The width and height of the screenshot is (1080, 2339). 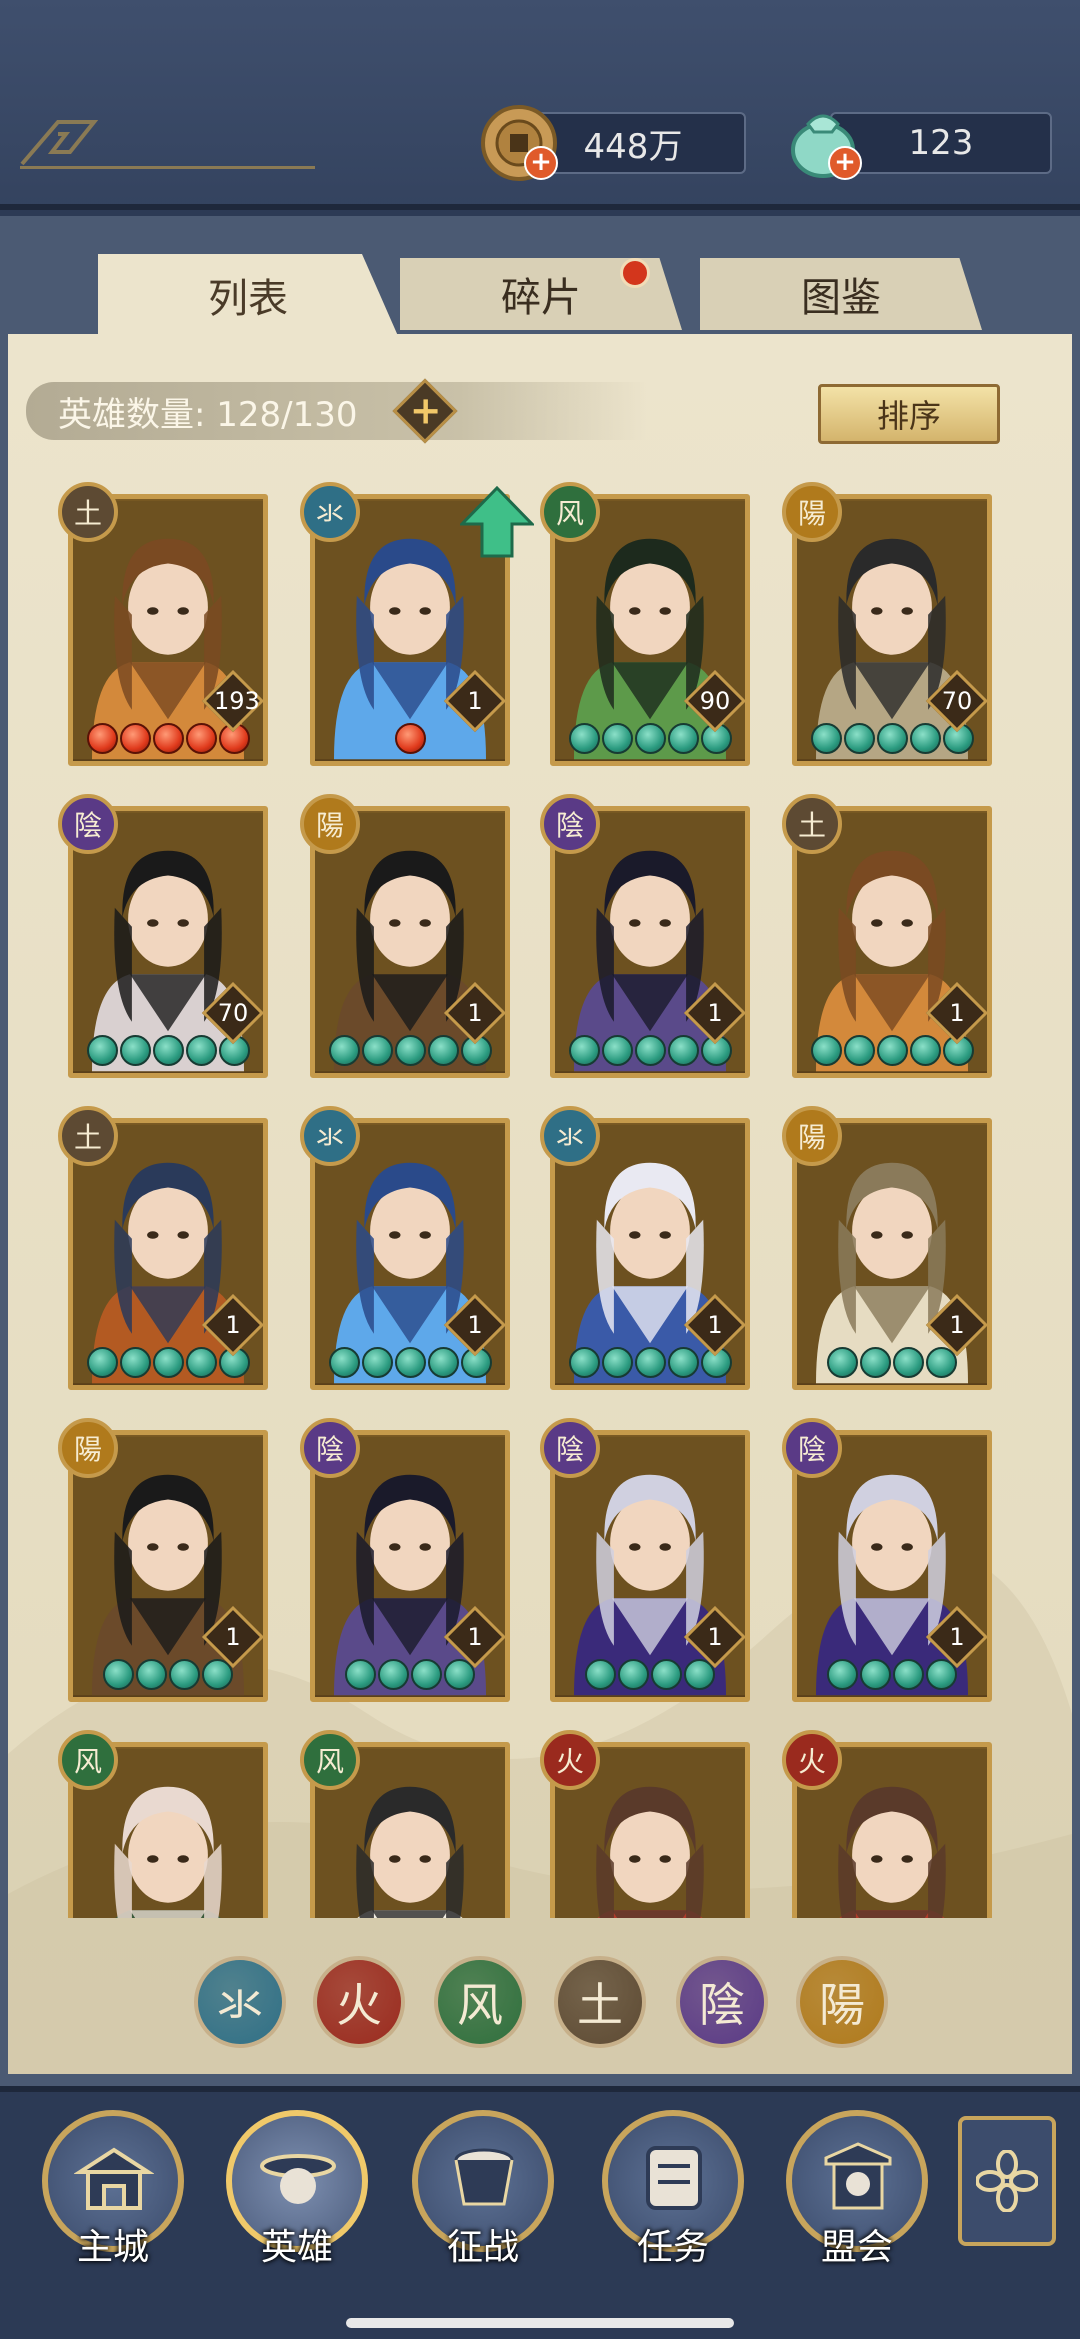 I want to click on level-value: 90, so click(x=715, y=701).